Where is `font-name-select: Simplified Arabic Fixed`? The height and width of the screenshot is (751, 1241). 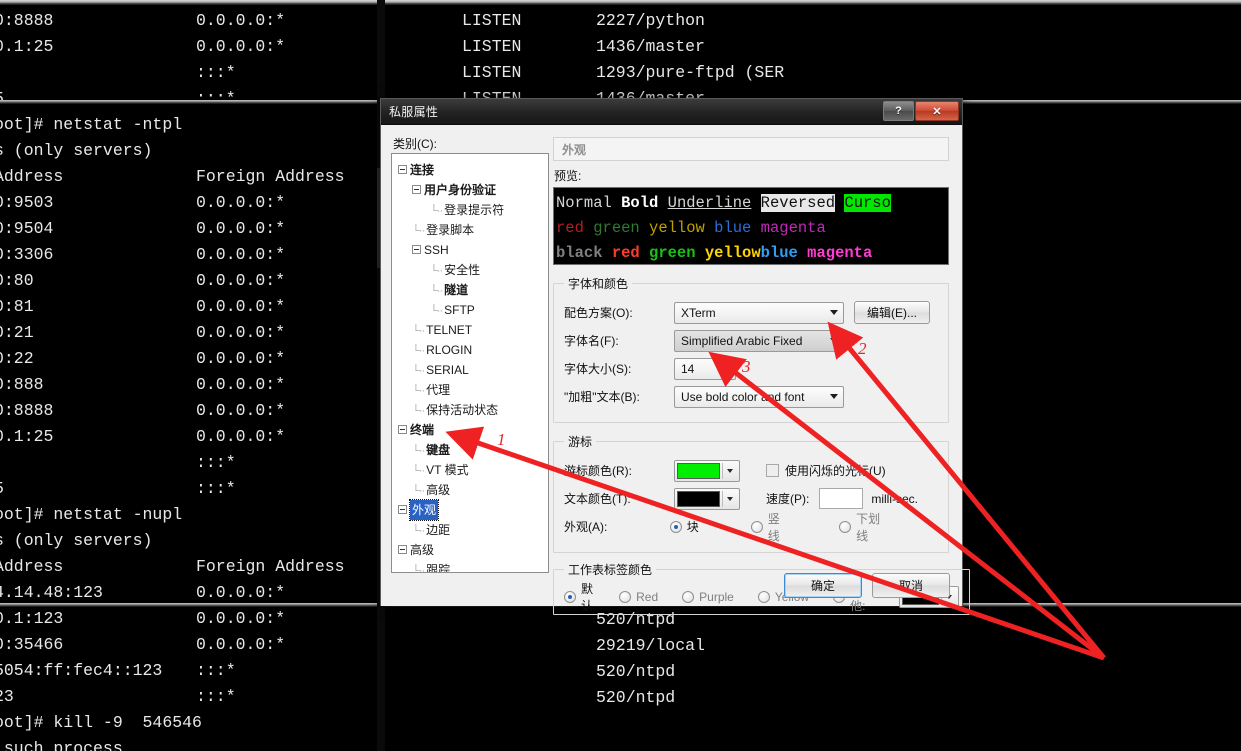 font-name-select: Simplified Arabic Fixed is located at coordinates (759, 340).